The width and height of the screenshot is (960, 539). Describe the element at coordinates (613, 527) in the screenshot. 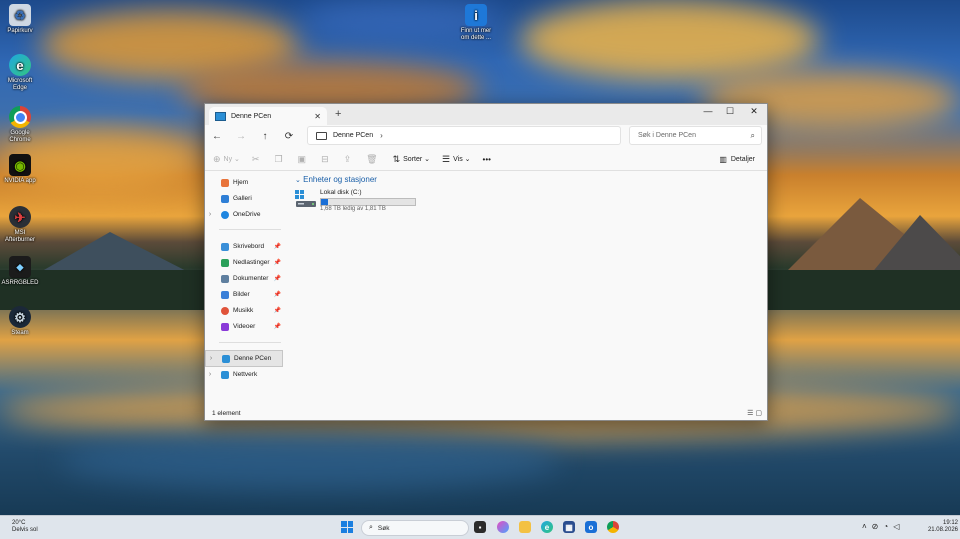

I see `chrome-taskbar-icon` at that location.